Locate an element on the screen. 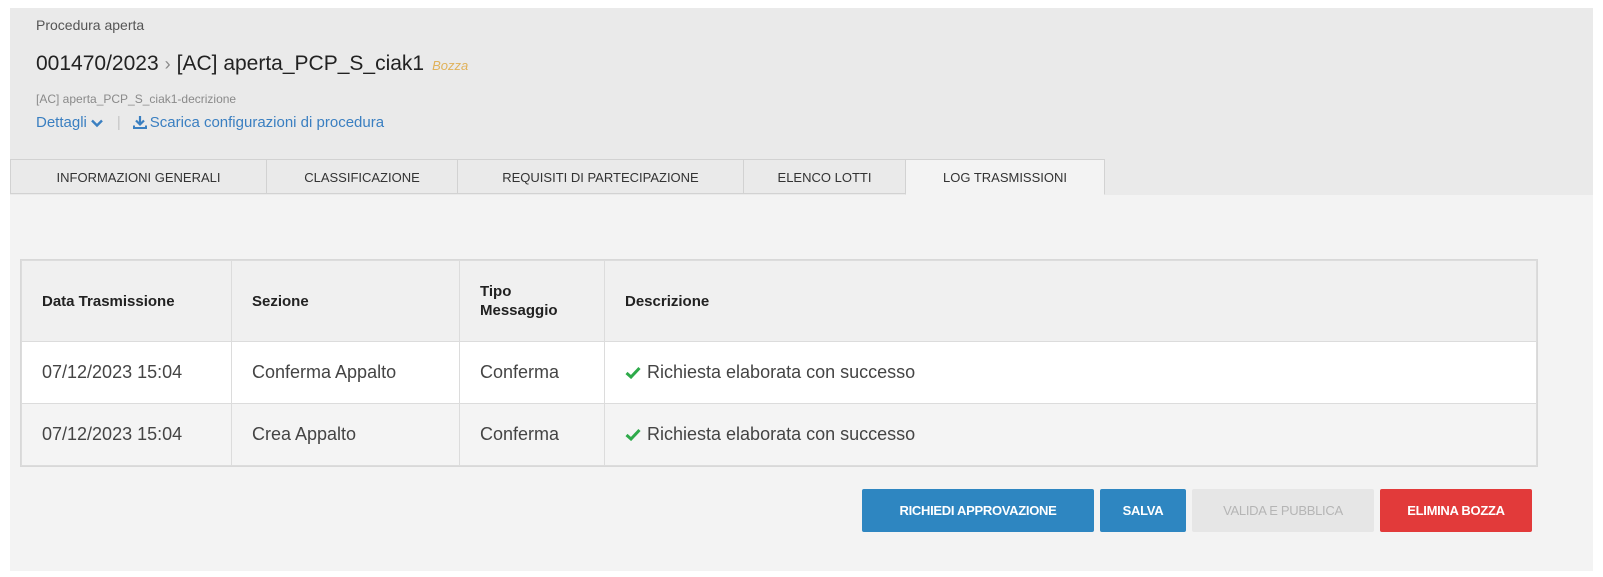 This screenshot has width=1603, height=577. request-approval-button: RICHIEDI APPROVAZIONE is located at coordinates (978, 510).